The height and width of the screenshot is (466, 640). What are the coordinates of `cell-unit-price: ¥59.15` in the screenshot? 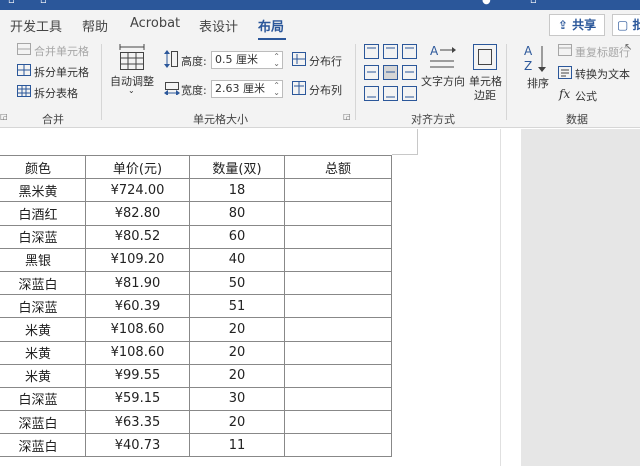 It's located at (137, 399).